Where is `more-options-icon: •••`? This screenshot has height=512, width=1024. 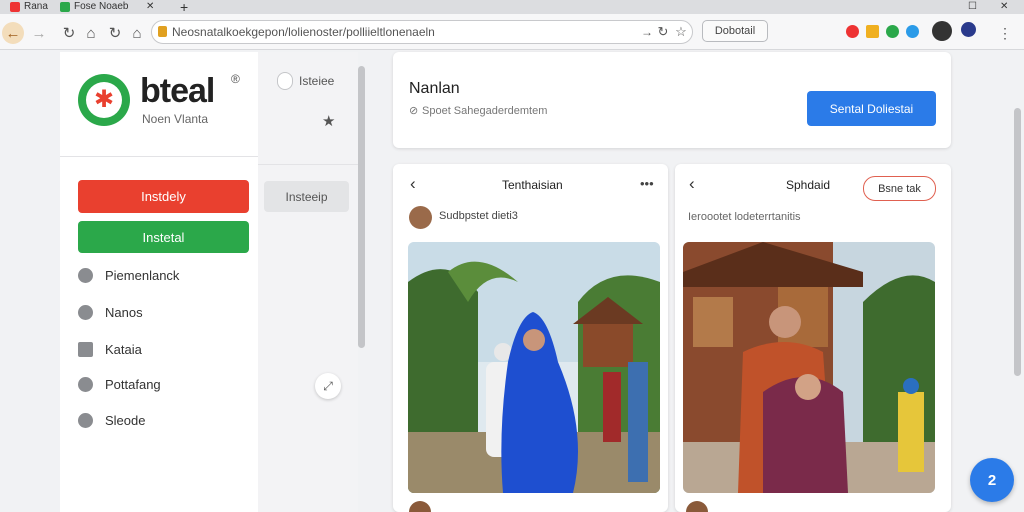 more-options-icon: ••• is located at coordinates (647, 183).